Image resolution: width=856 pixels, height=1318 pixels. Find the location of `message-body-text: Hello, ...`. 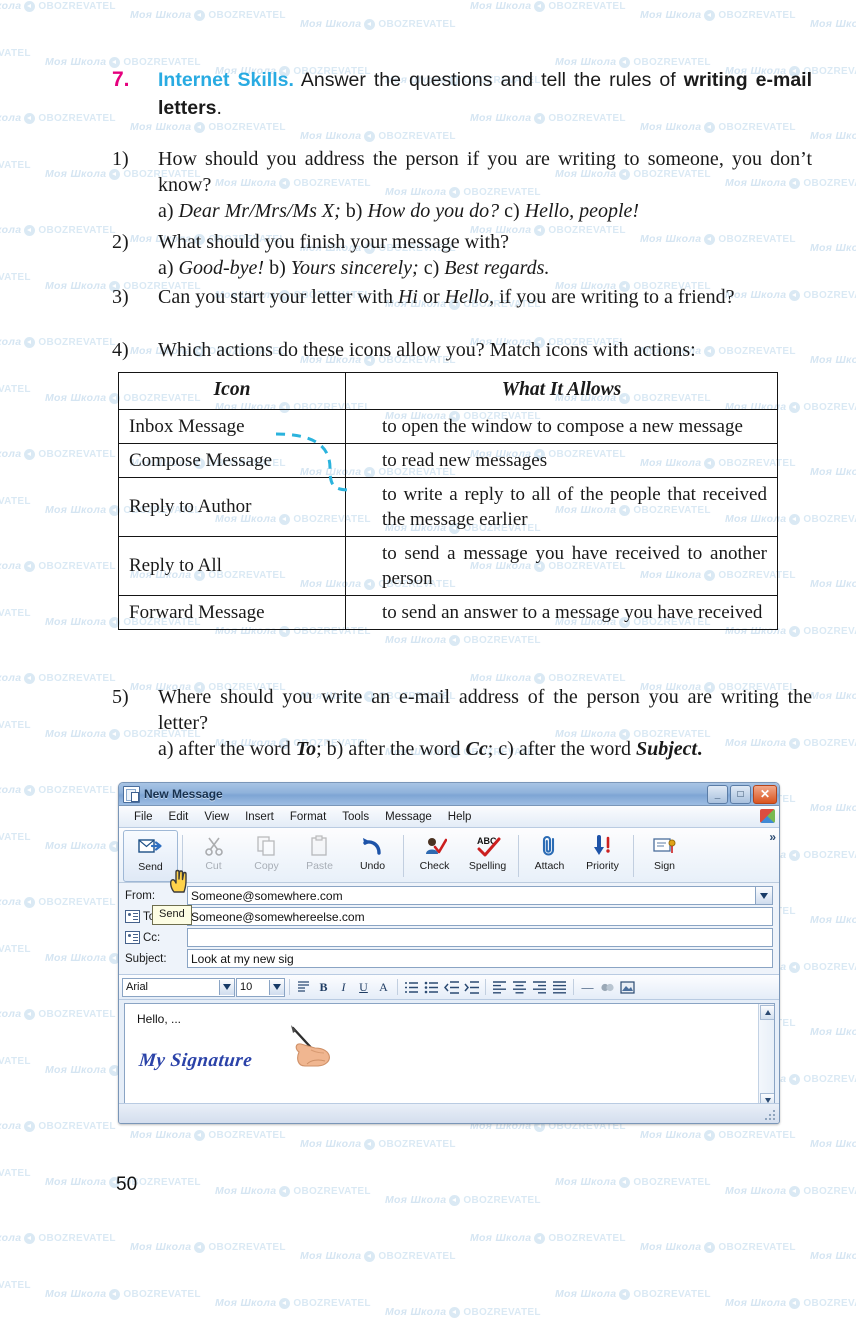

message-body-text: Hello, ... is located at coordinates (449, 1015).